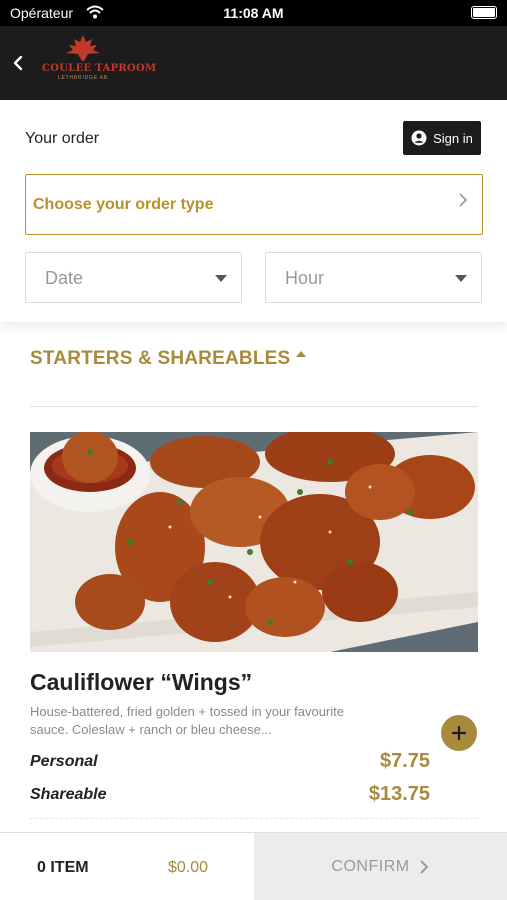 Image resolution: width=507 pixels, height=900 pixels. Describe the element at coordinates (123, 204) in the screenshot. I see `order-type-label: Choose your order type` at that location.